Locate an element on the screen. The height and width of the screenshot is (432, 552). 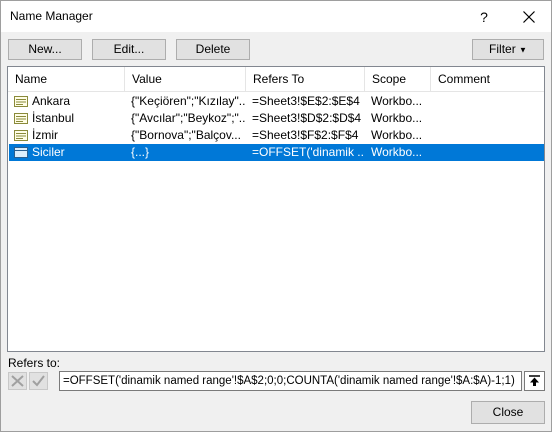
cancel-x-icon is located at coordinates (17, 381).